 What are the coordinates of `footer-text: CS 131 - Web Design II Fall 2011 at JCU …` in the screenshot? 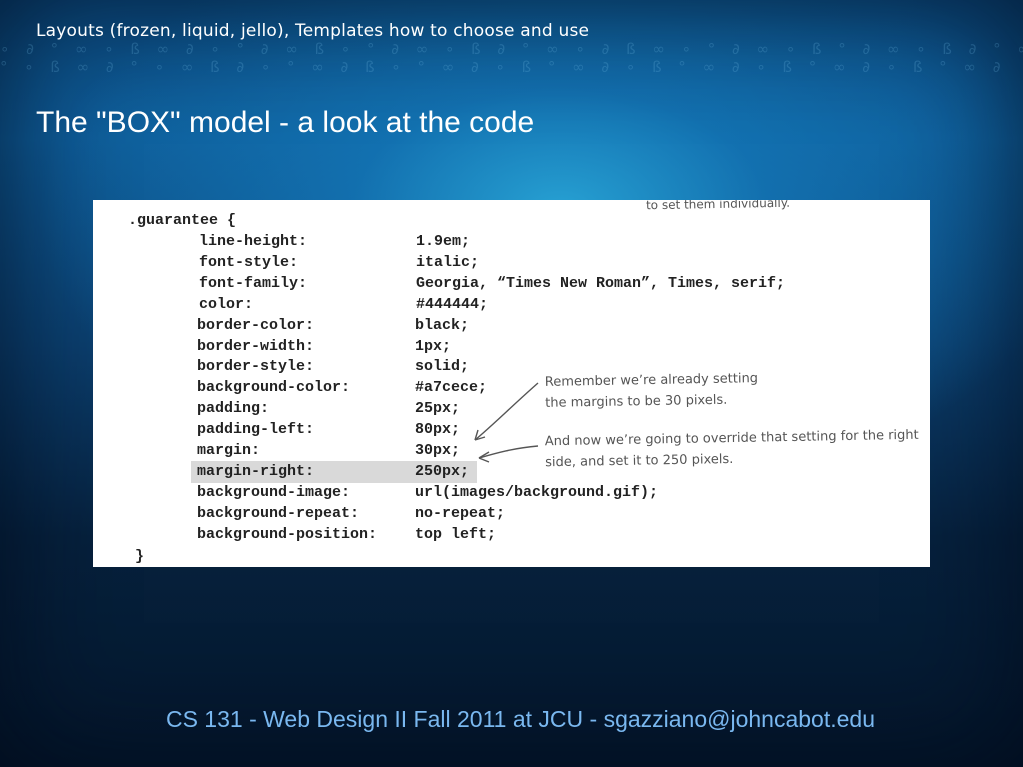 It's located at (520, 719).